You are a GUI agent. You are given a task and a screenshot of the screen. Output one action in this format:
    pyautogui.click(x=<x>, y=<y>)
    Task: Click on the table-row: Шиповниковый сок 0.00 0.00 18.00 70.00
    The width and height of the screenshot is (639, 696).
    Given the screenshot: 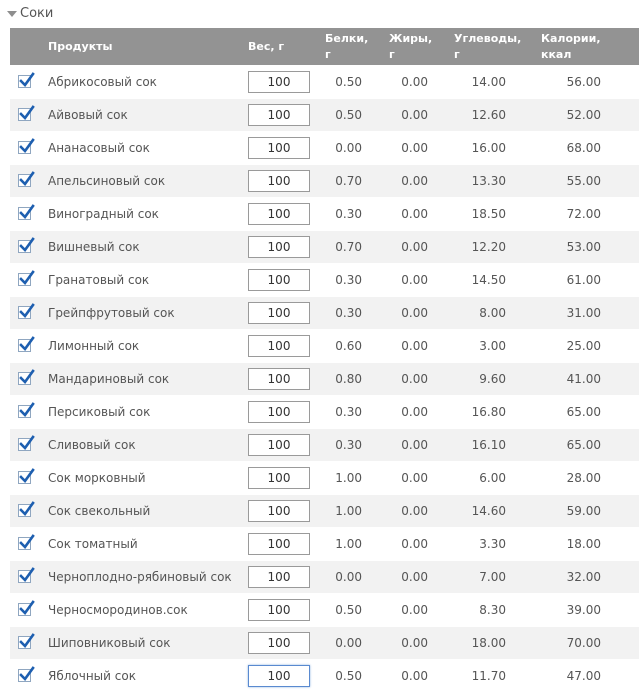 What is the action you would take?
    pyautogui.click(x=324, y=642)
    